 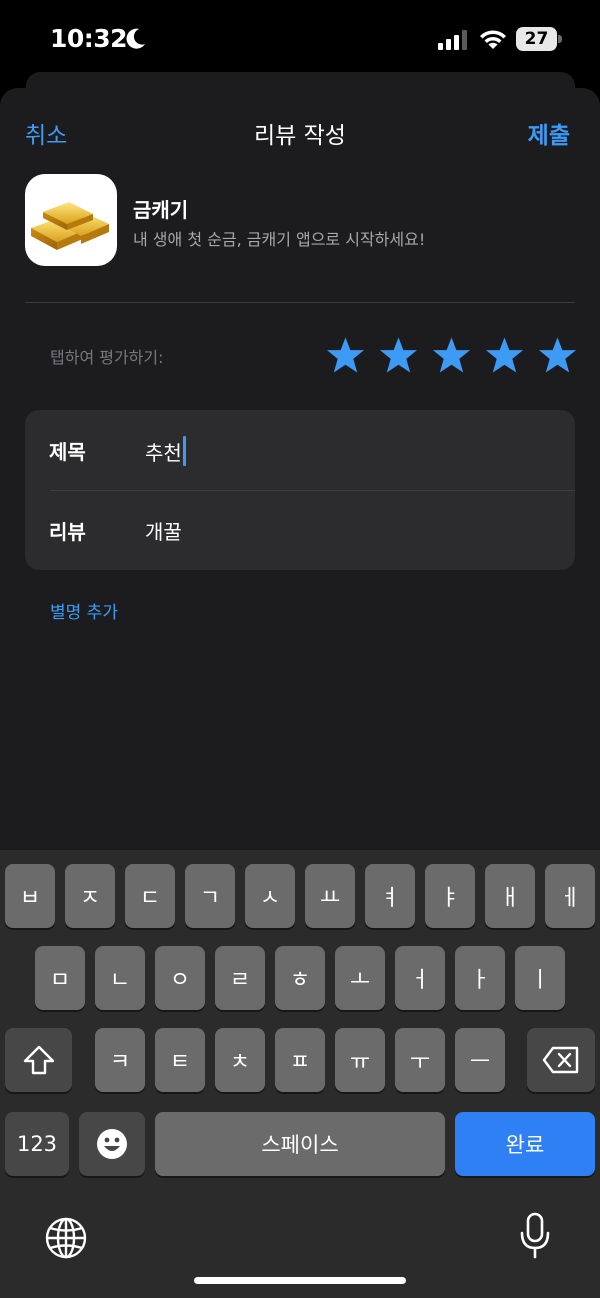 What do you see at coordinates (180, 978) in the screenshot?
I see `key: ㅇ` at bounding box center [180, 978].